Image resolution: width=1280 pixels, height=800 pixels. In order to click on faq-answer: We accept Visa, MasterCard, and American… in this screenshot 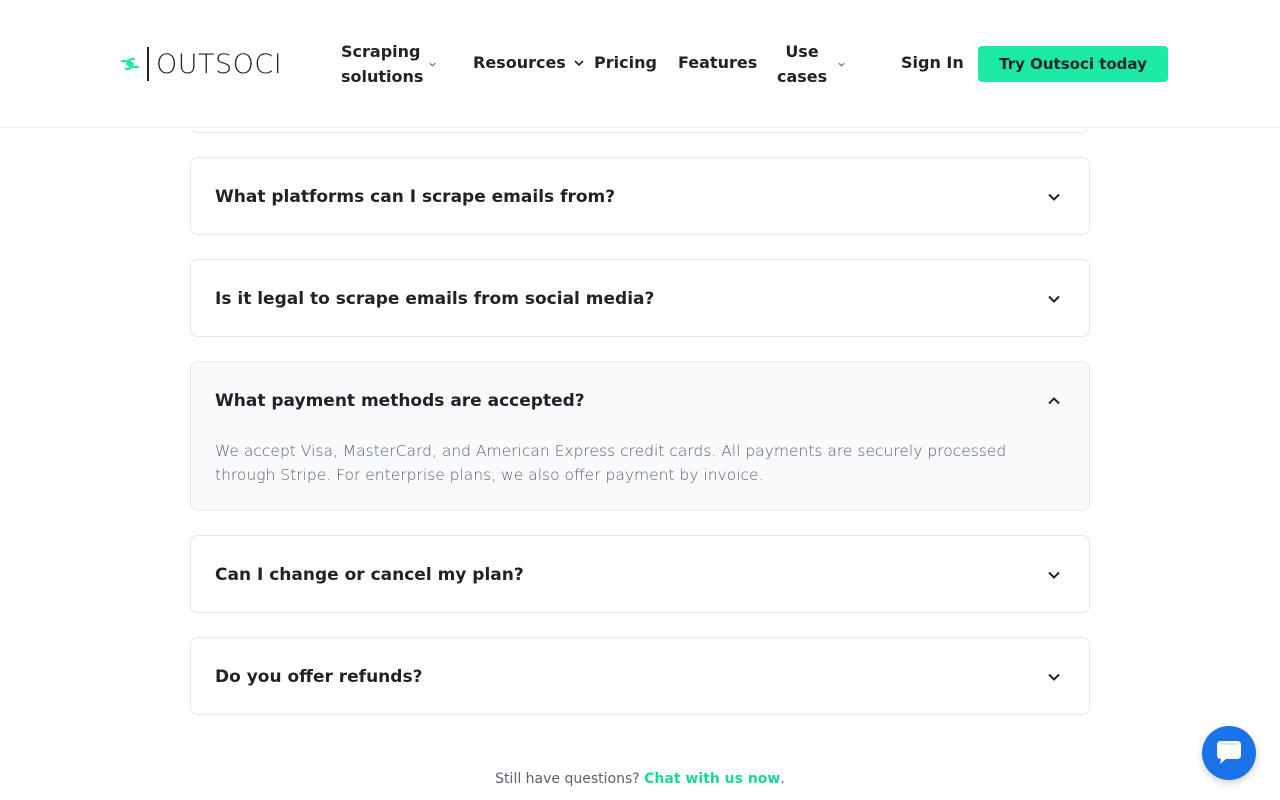, I will do `click(611, 463)`.